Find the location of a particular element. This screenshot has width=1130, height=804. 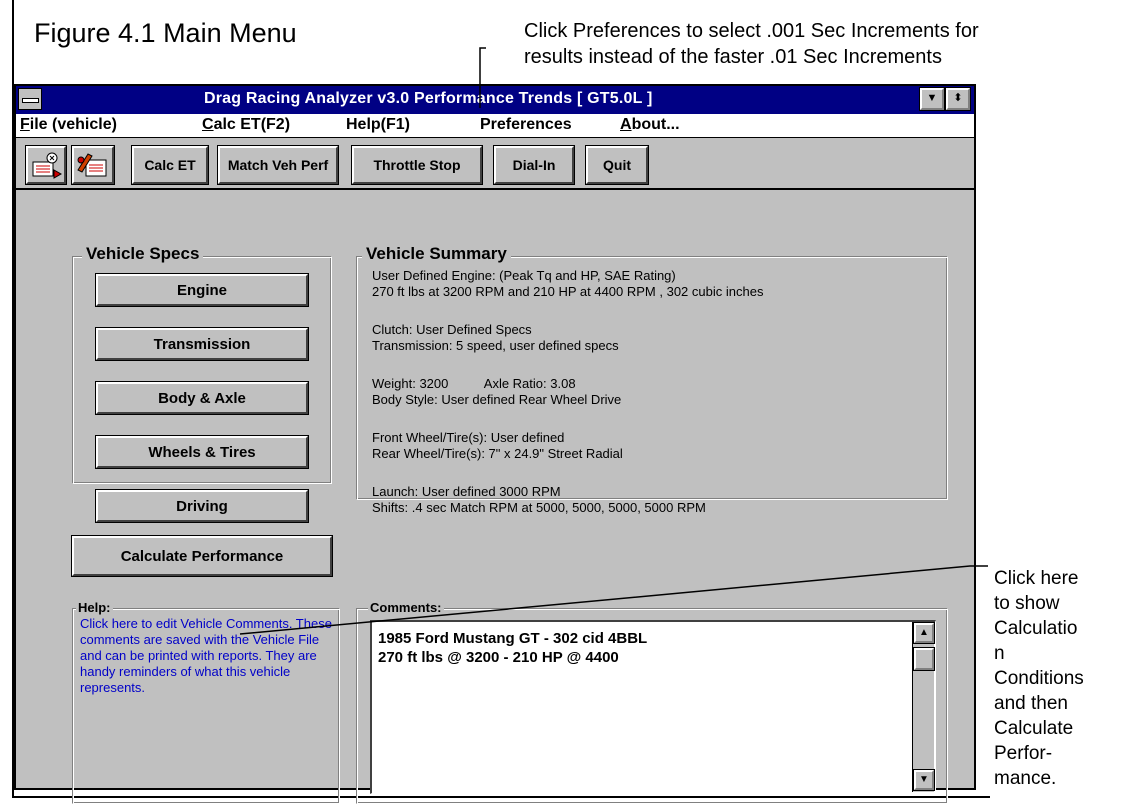

calculate-callout-line is located at coordinates (613, 600).